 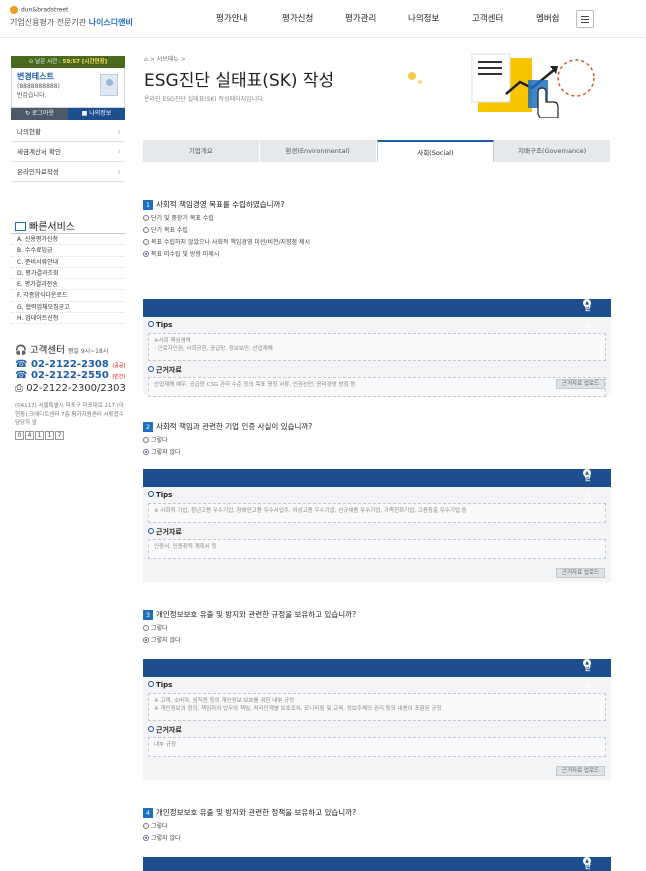 I want to click on question-text: 사회적 책임과 관련한 기업 인증 사실이 있습니까?, so click(x=234, y=426).